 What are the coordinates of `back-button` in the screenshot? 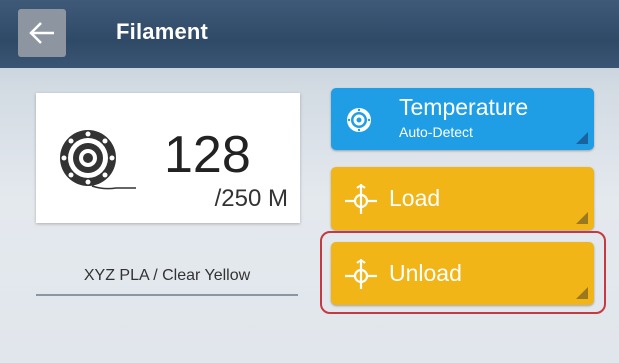 It's located at (42, 33).